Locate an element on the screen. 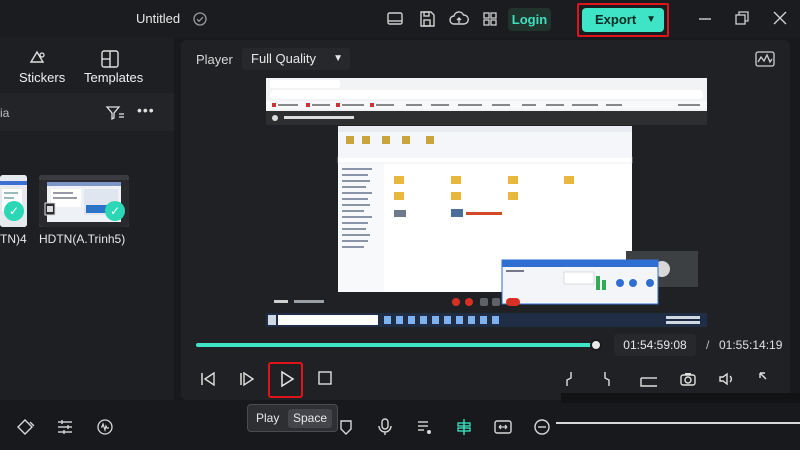  stop-icon is located at coordinates (326, 379).